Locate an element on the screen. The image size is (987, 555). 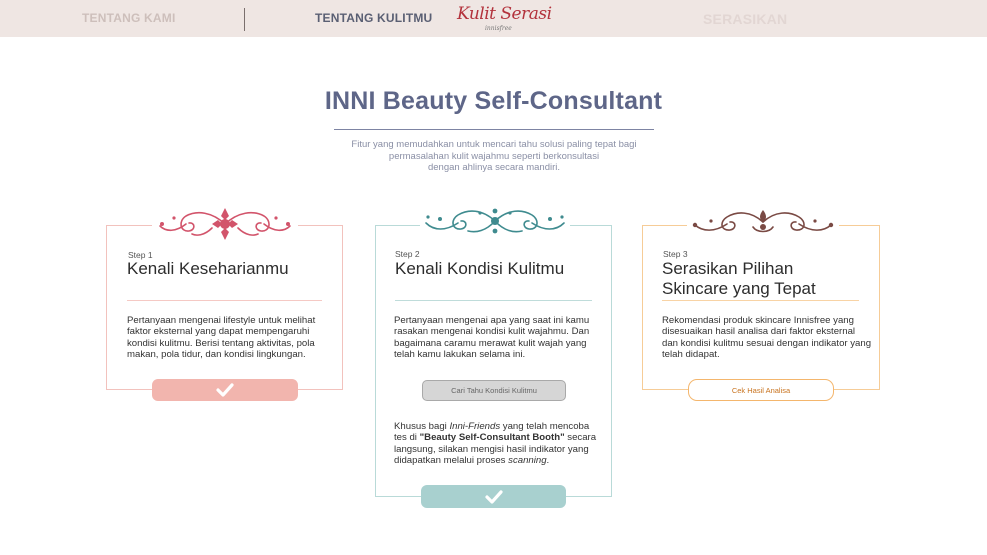
step-2-check-button is located at coordinates (493, 496).